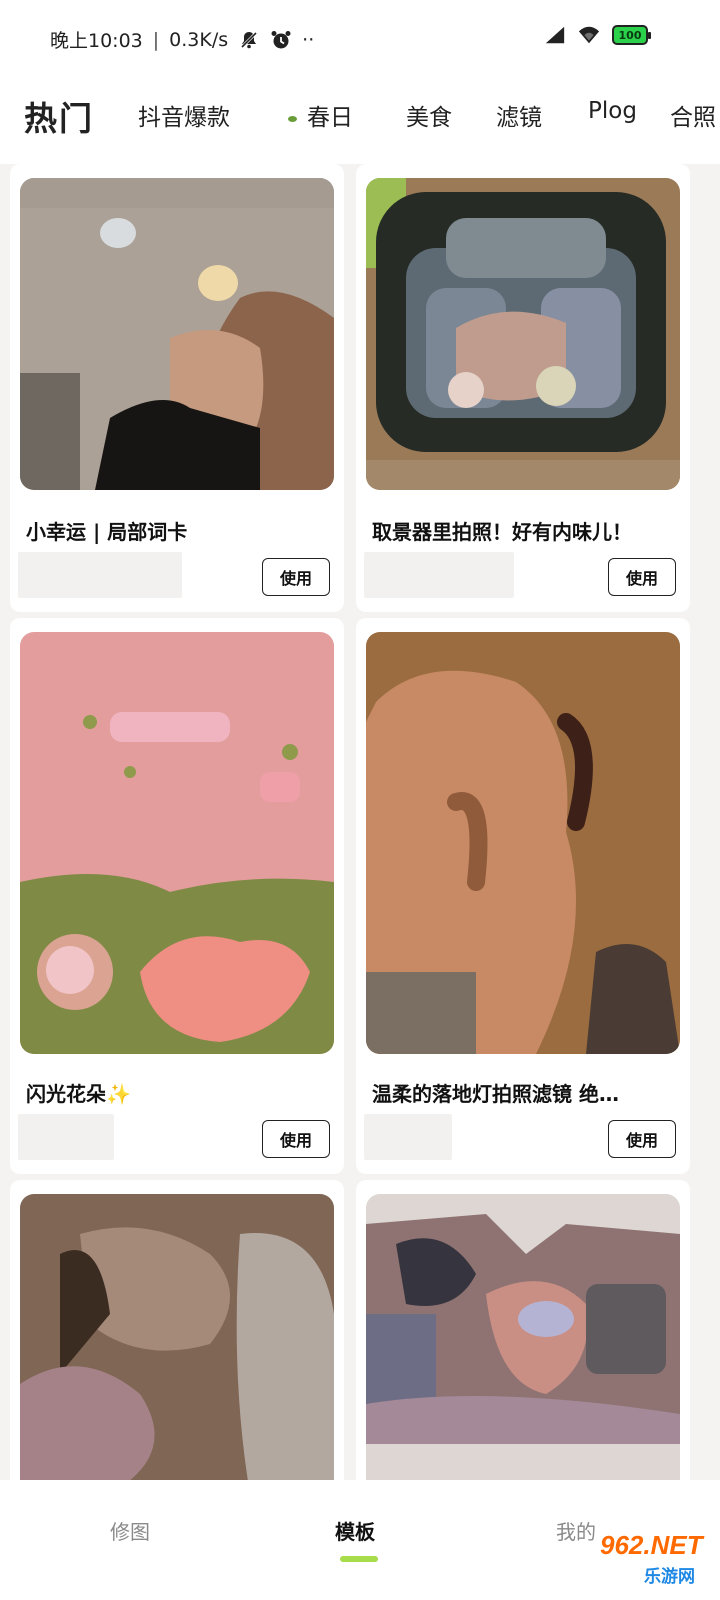  Describe the element at coordinates (249, 40) in the screenshot. I see `mute-bell-icon` at that location.